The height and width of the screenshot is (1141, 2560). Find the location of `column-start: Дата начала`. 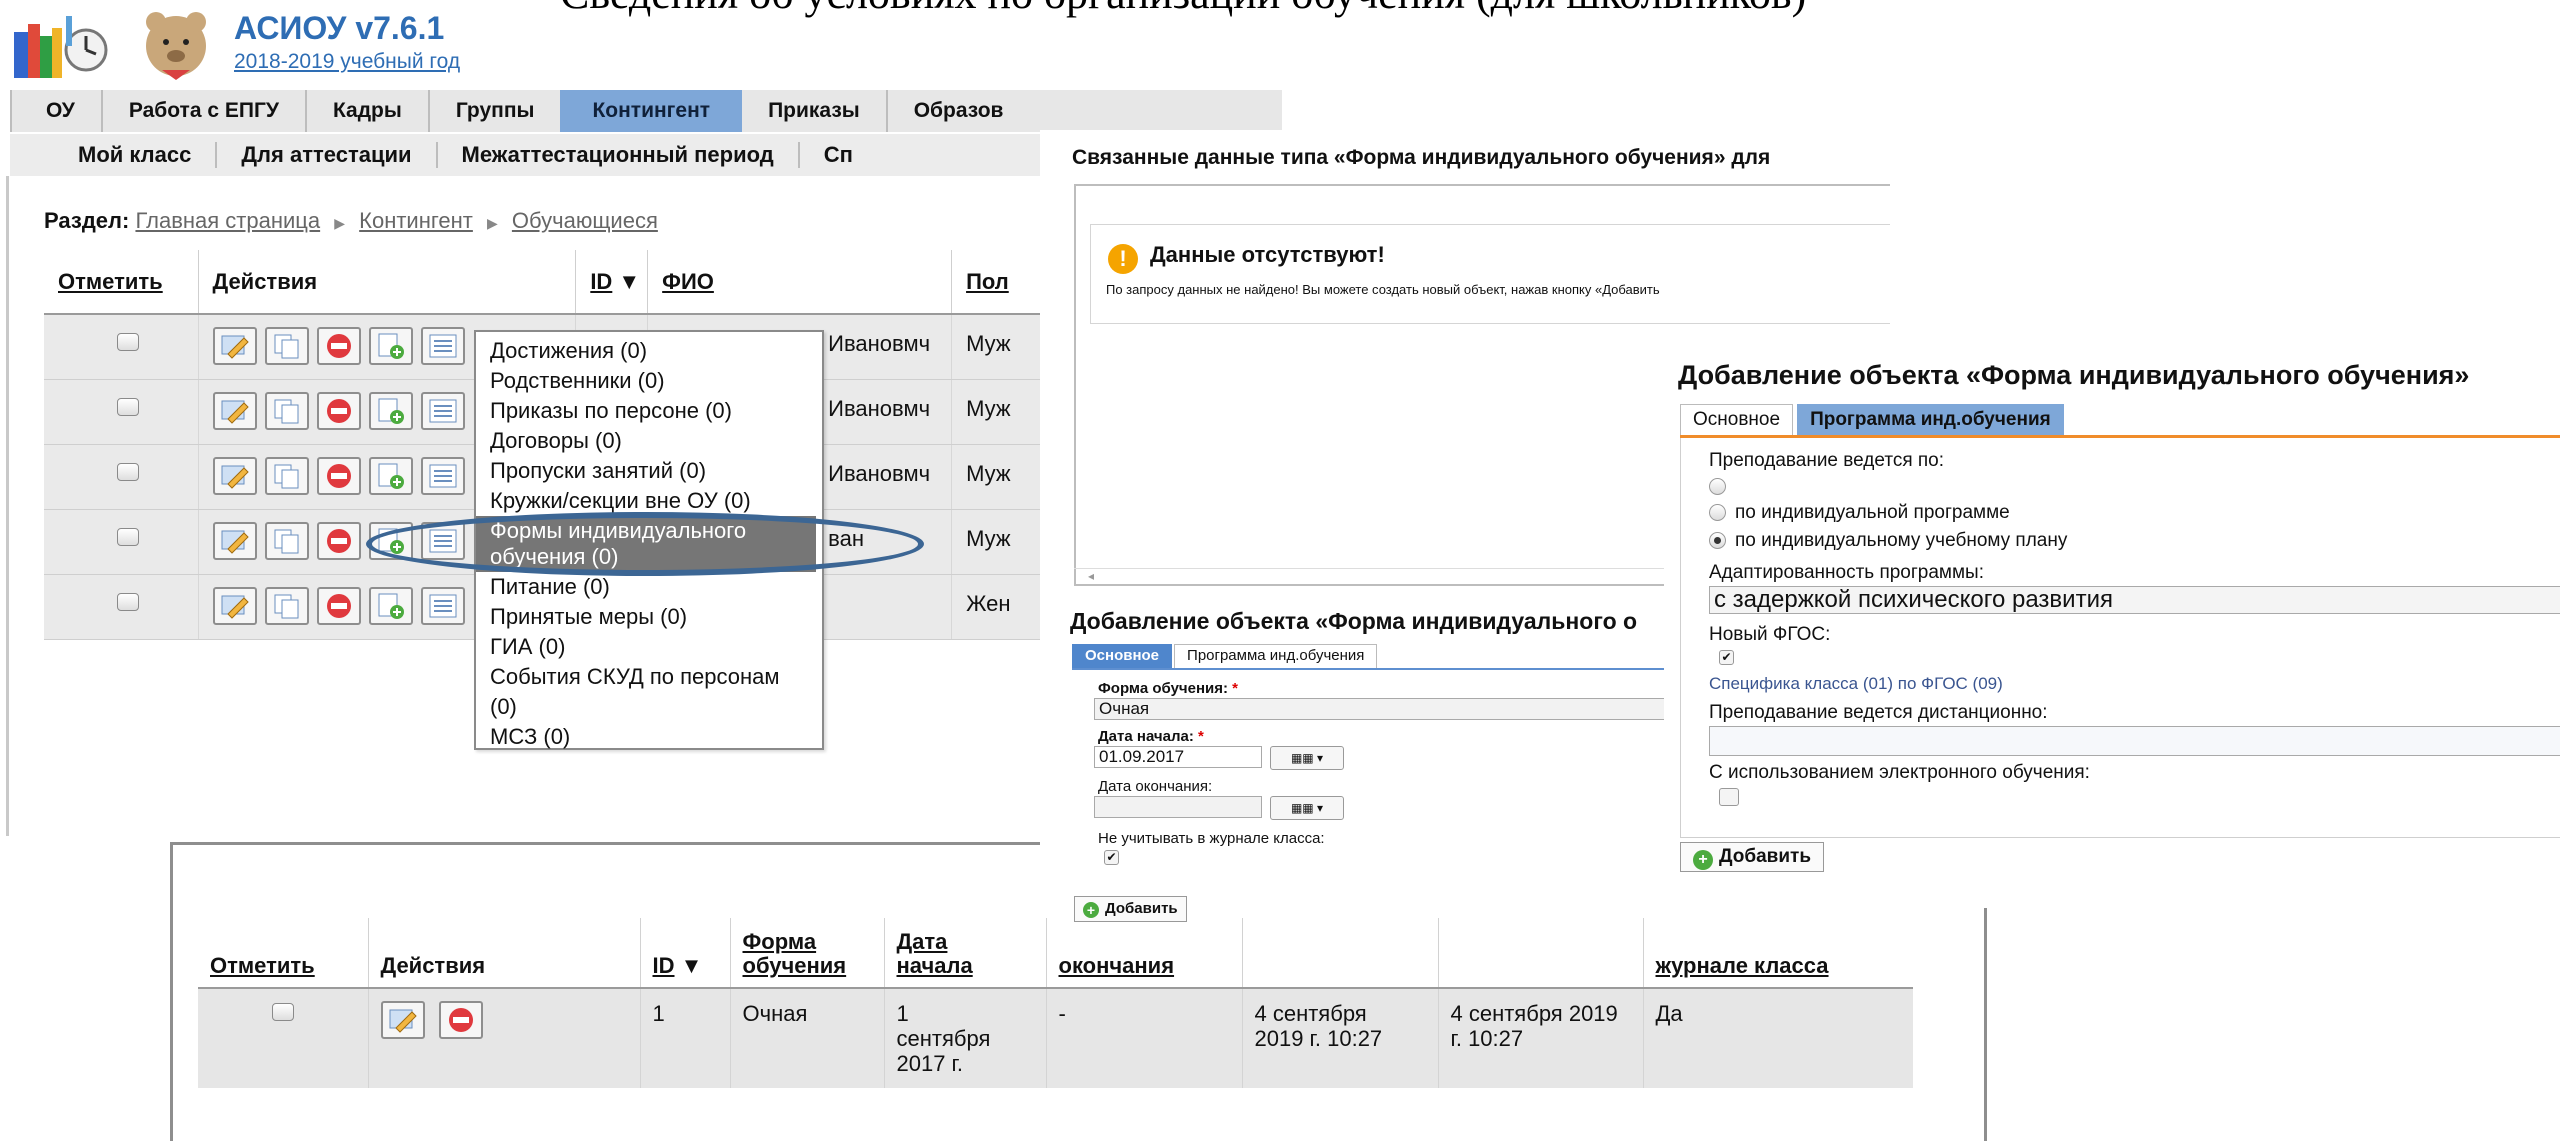

column-start: Дата начала is located at coordinates (965, 953).